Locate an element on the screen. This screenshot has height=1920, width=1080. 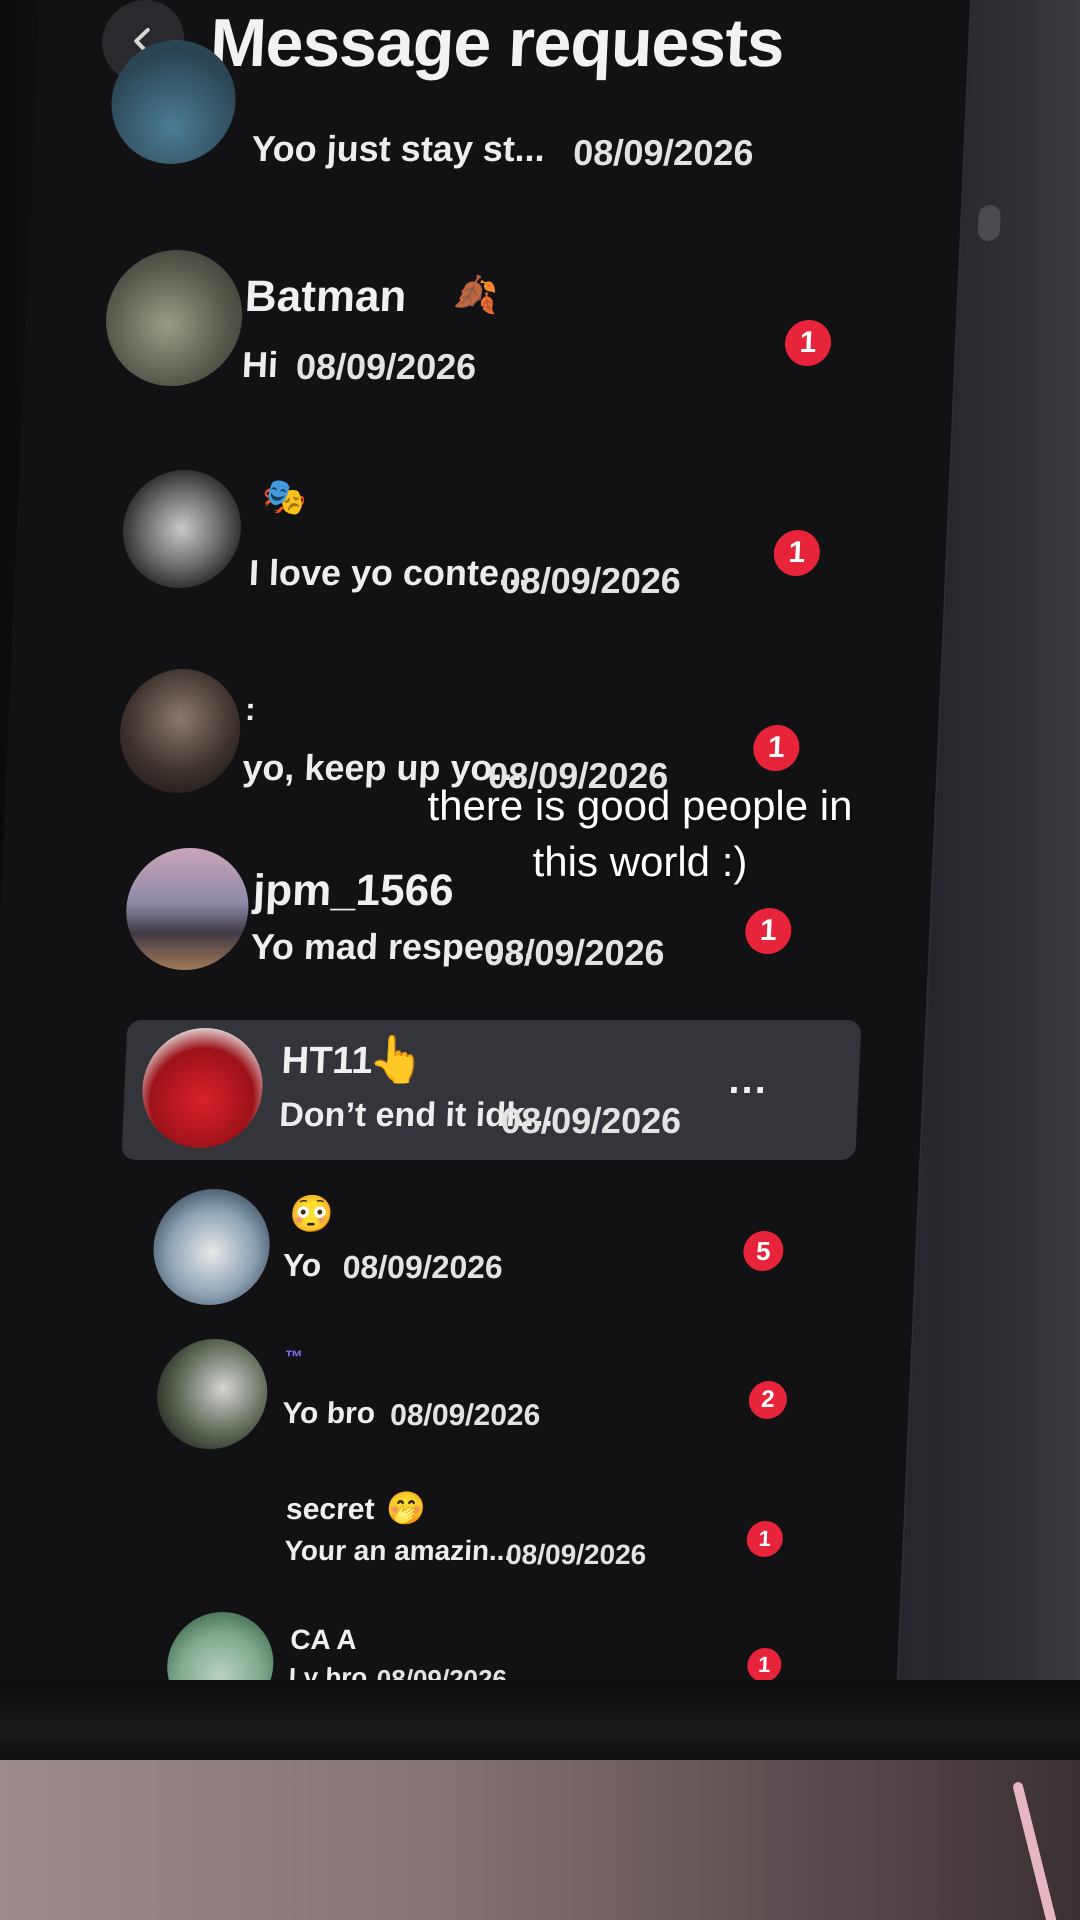
unread-badge: 2 is located at coordinates (768, 1400).